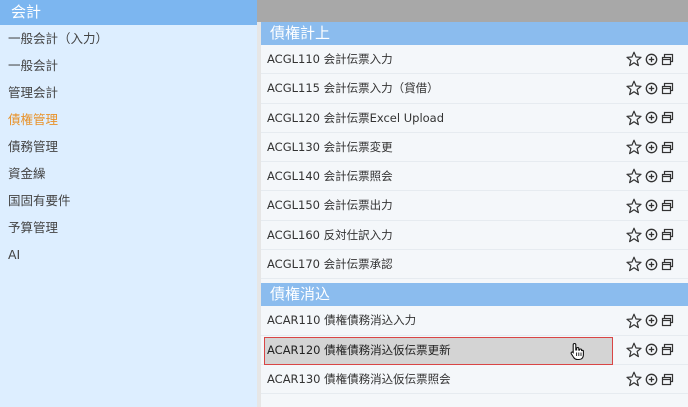 The height and width of the screenshot is (407, 688). Describe the element at coordinates (474, 380) in the screenshot. I see `menu-row: ACAR130 債権債務消込仮伝票照会` at that location.